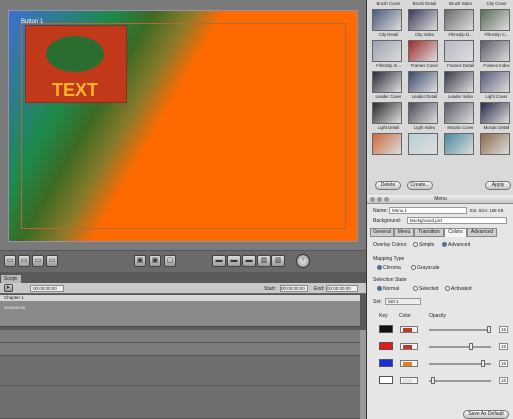 The image size is (513, 419). What do you see at coordinates (388, 85) in the screenshot?
I see `template-thumbnail: Leader Cover` at bounding box center [388, 85].